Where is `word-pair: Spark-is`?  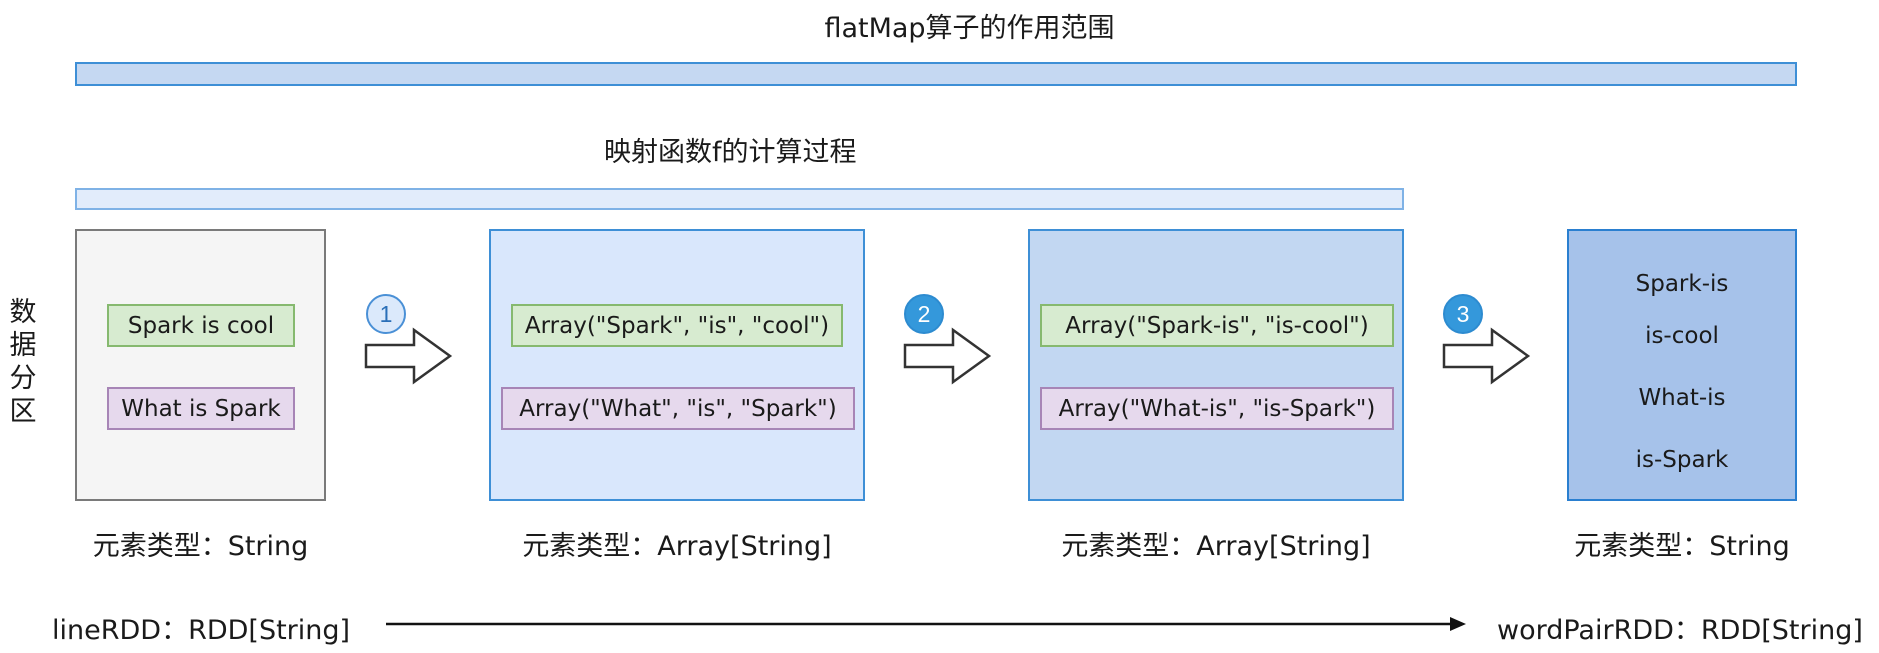 word-pair: Spark-is is located at coordinates (1682, 284).